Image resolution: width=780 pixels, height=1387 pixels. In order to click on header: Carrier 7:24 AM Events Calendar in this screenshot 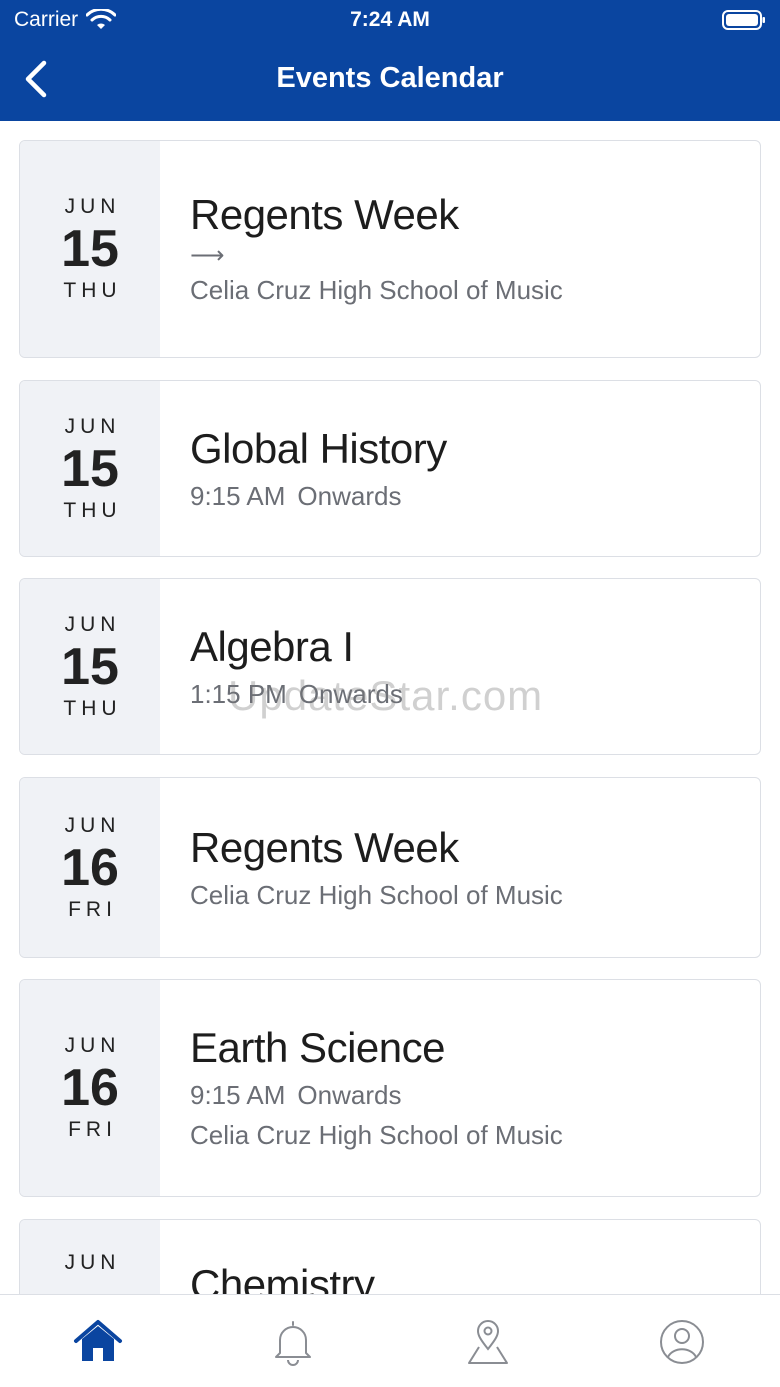, I will do `click(390, 60)`.